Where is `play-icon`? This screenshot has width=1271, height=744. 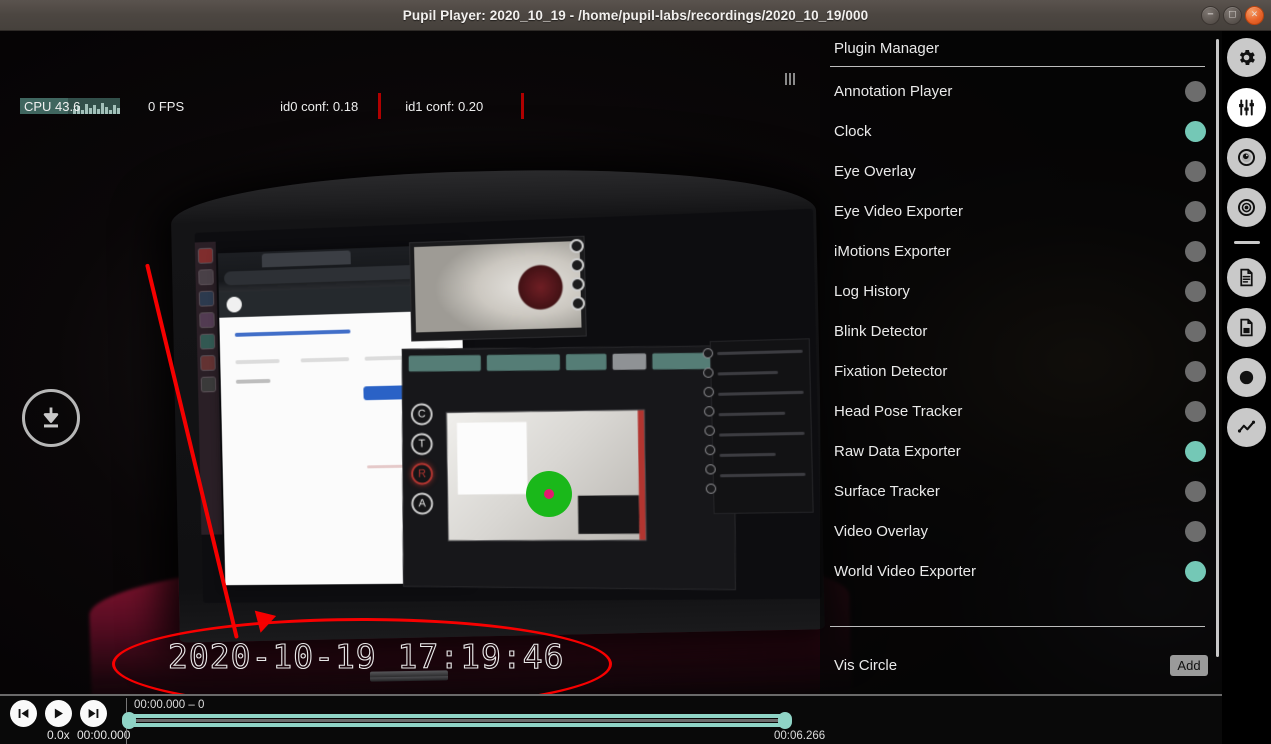
play-icon is located at coordinates (58, 713).